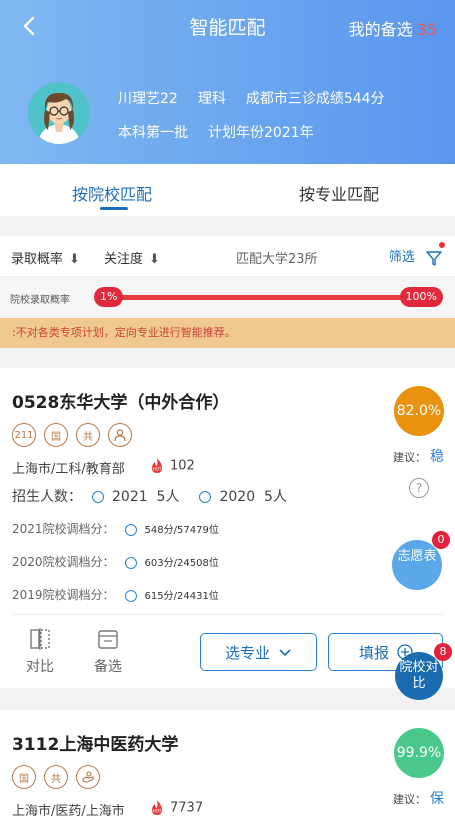 This screenshot has width=455, height=819. Describe the element at coordinates (63, 529) in the screenshot. I see `score-label: 2021院校调档分：` at that location.